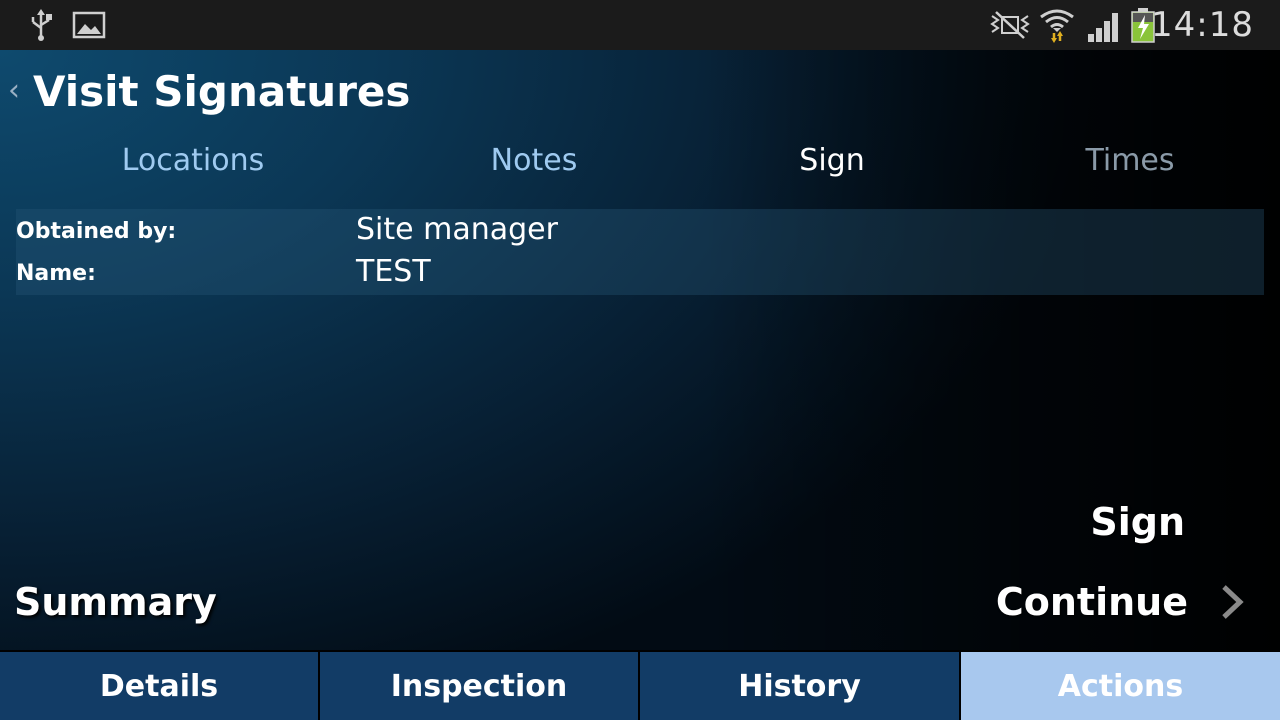 This screenshot has height=720, width=1280. What do you see at coordinates (1010, 25) in the screenshot?
I see `nfc-mute-icon` at bounding box center [1010, 25].